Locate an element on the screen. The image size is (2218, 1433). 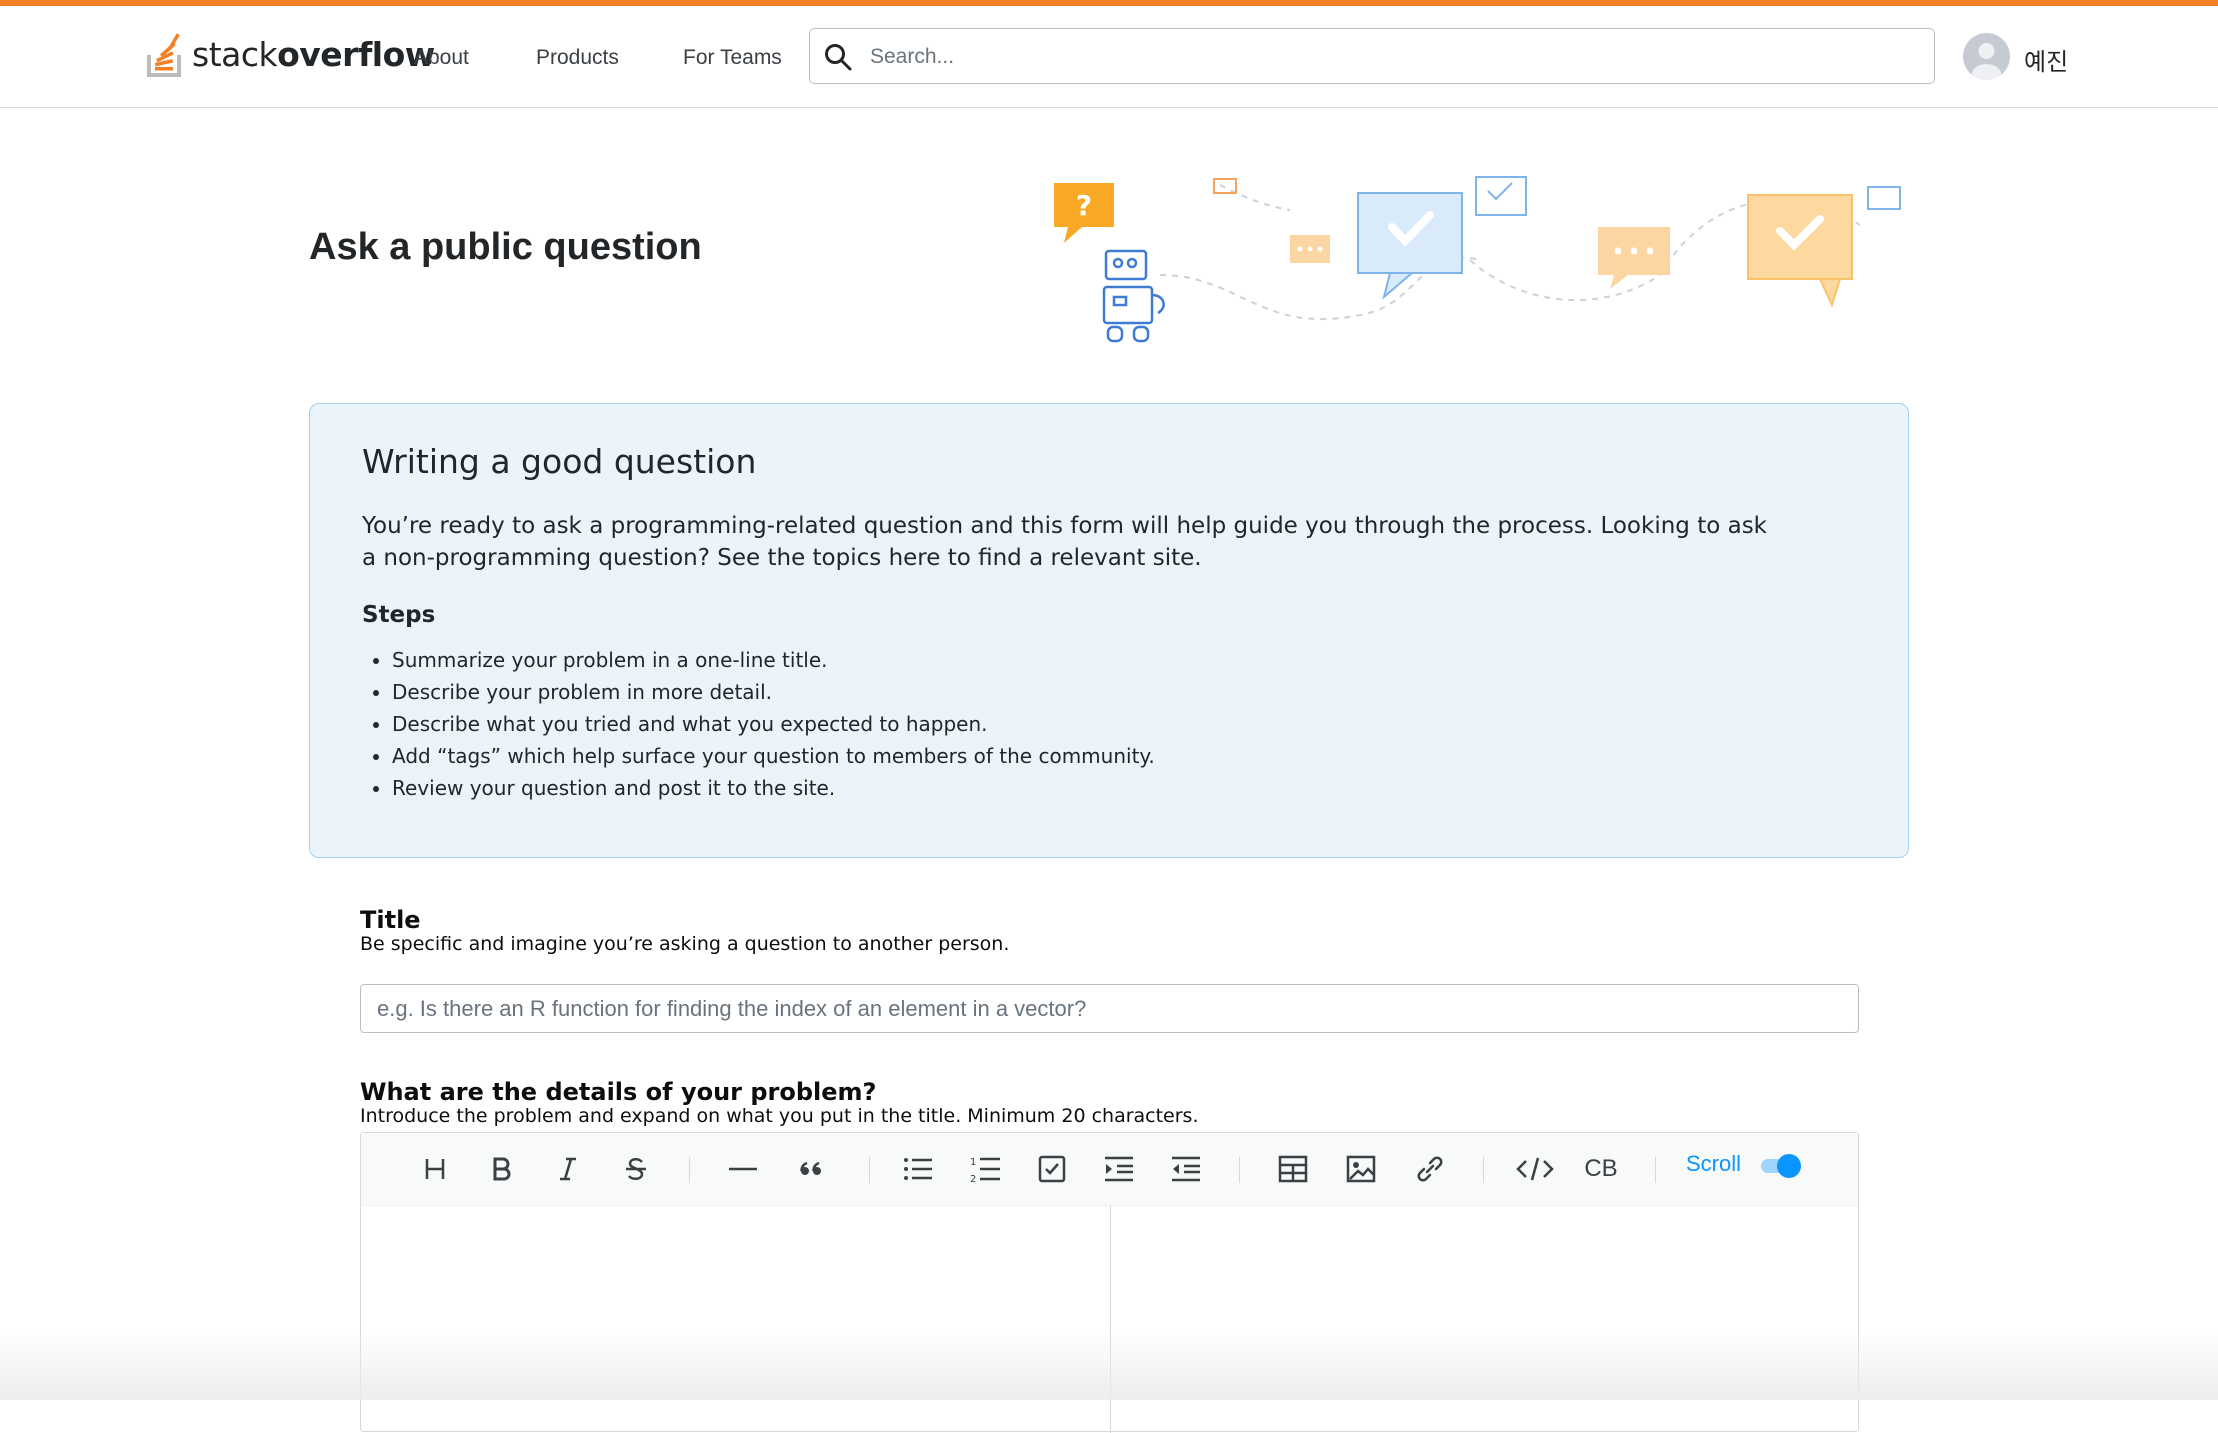
indent-button is located at coordinates (1119, 1169).